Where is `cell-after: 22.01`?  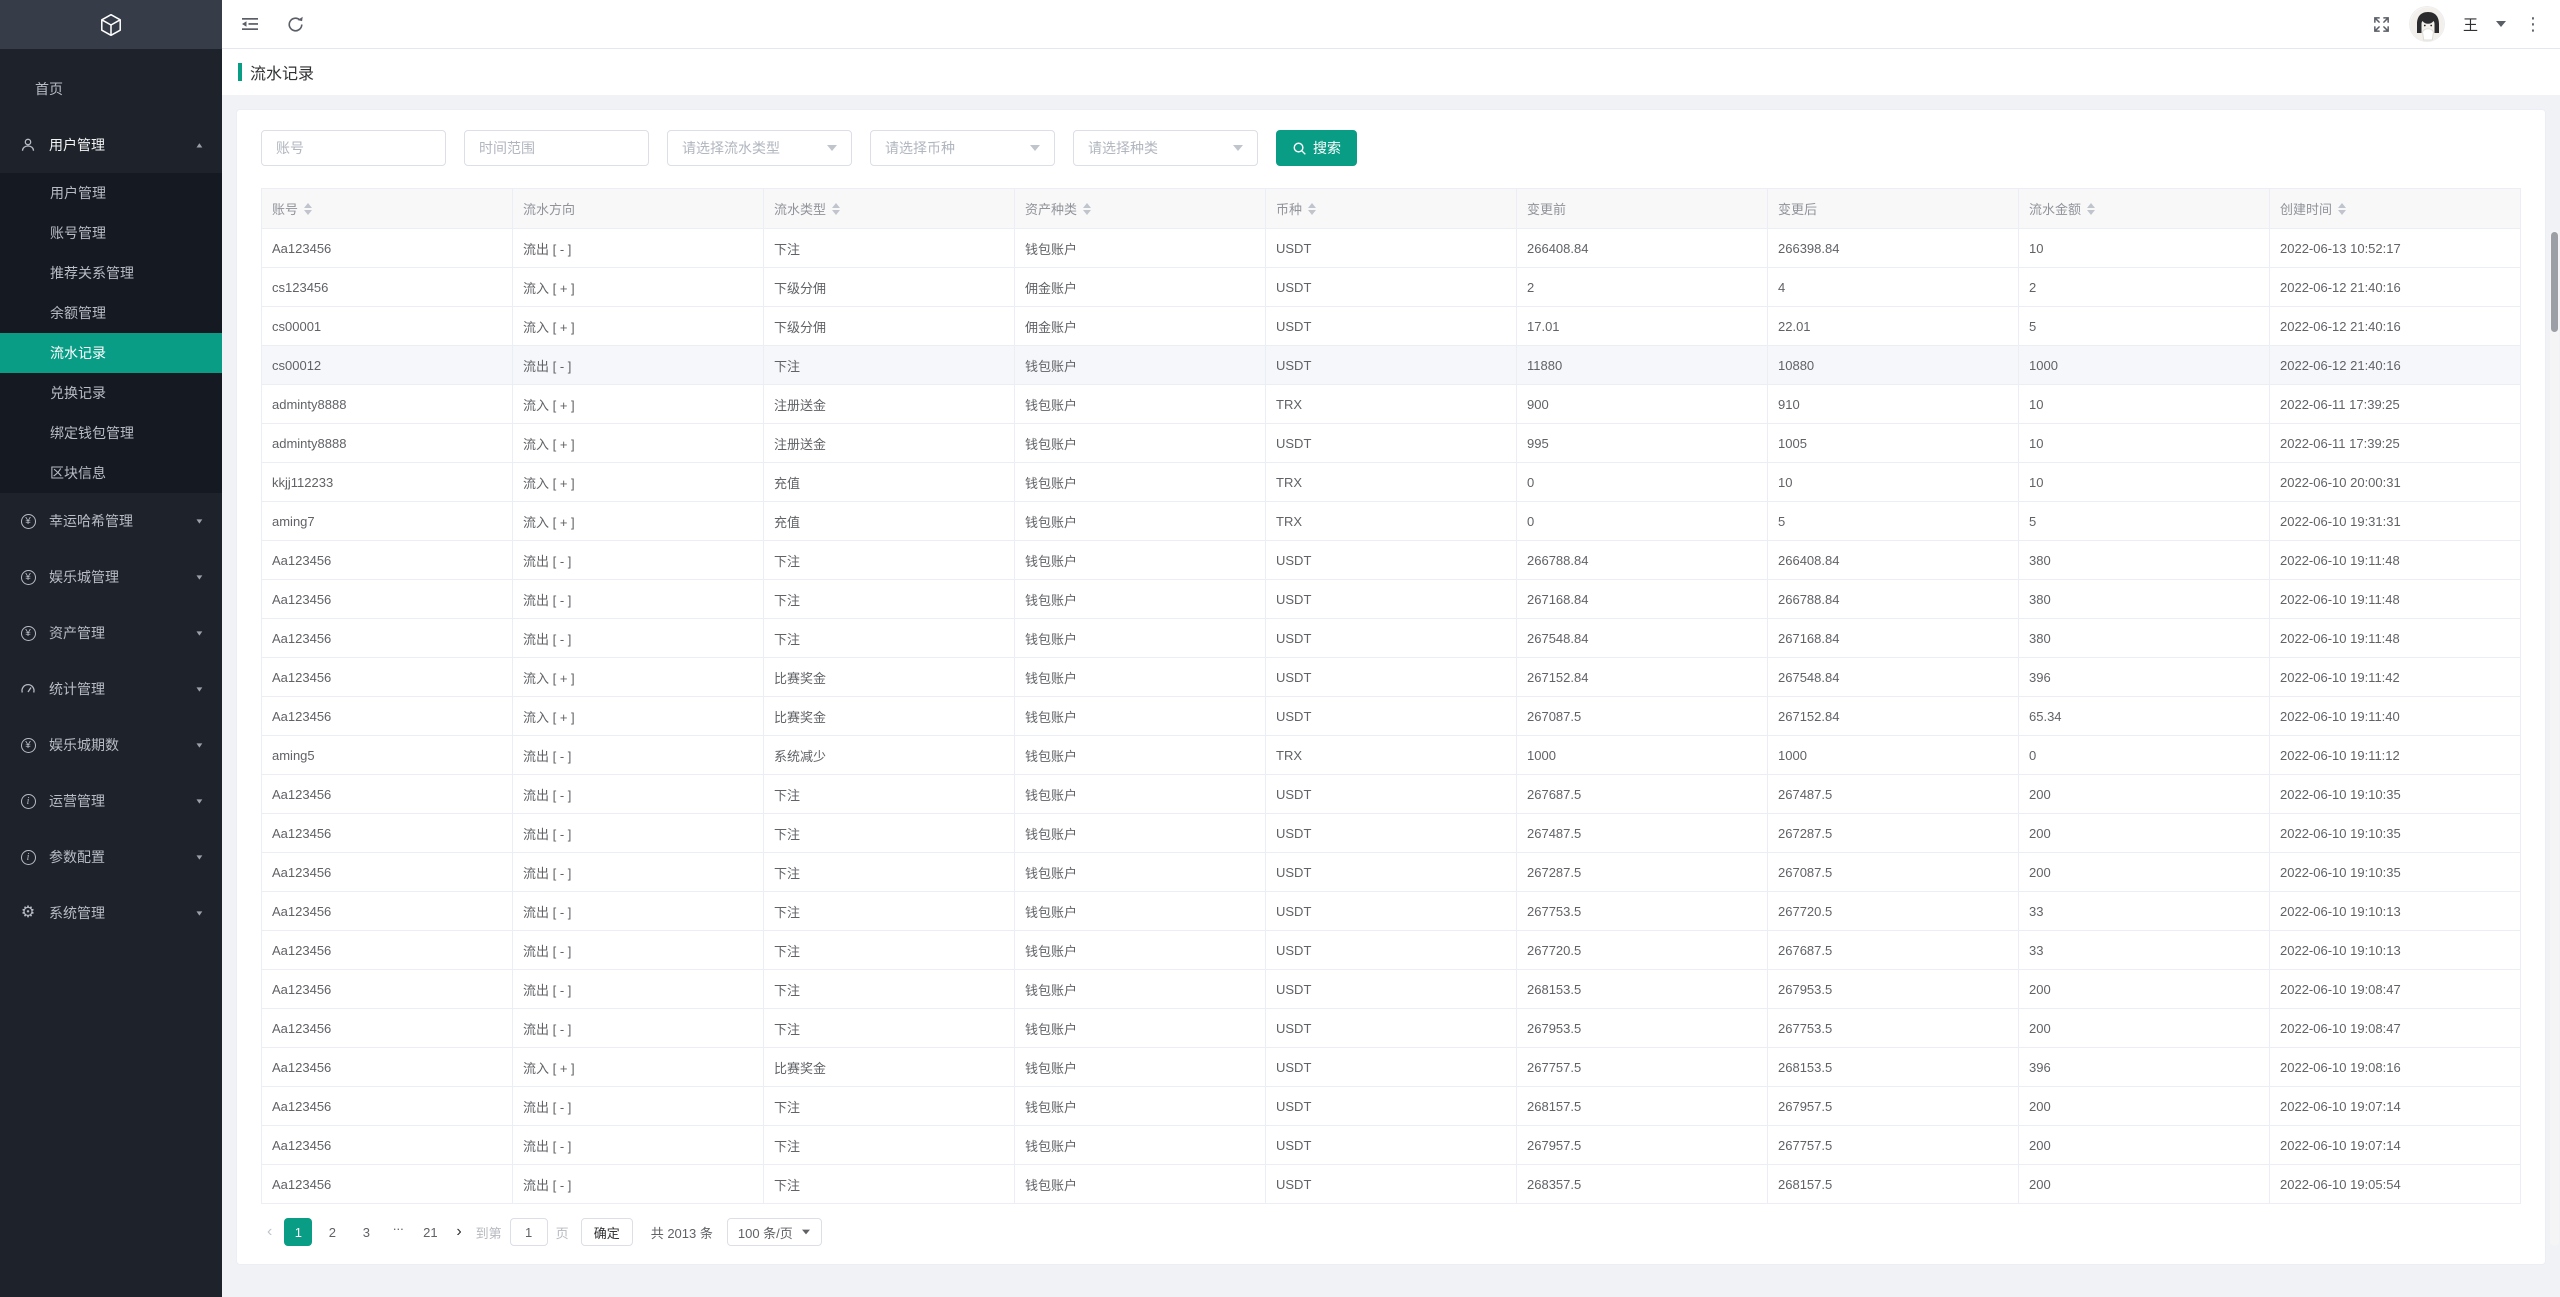
cell-after: 22.01 is located at coordinates (1893, 326).